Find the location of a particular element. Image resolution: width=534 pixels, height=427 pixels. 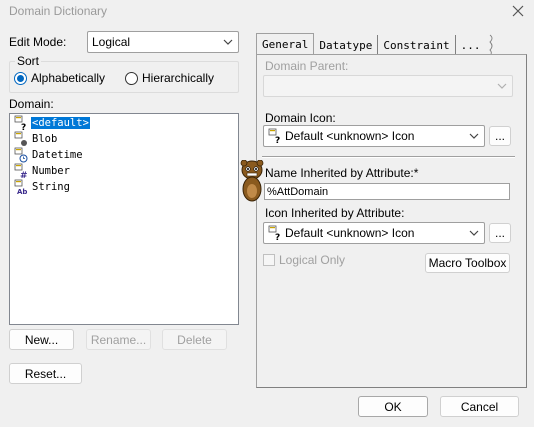

domain-item-string: Ab String is located at coordinates (42, 187).